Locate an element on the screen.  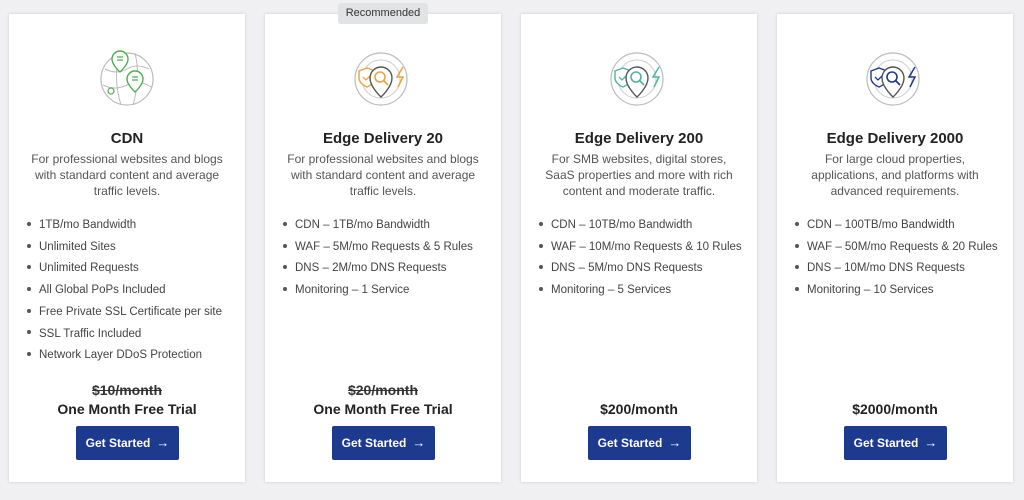
feature-item: DNS – 5M/mo DNS Requests is located at coordinates (645, 269).